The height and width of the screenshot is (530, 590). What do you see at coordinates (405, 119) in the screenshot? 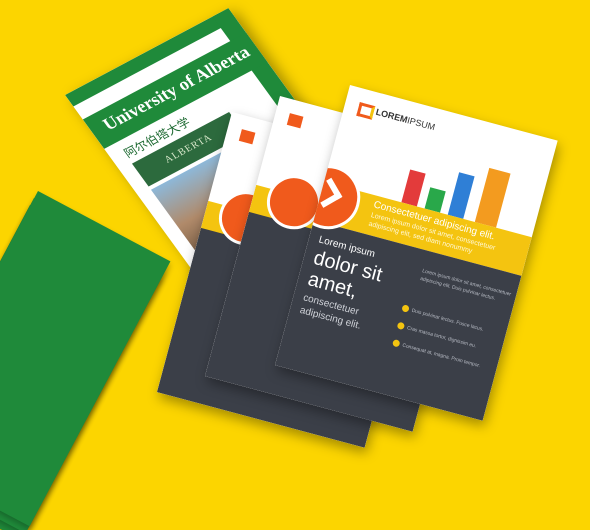
I see `flyer-logo-text: LOREMIPSUM` at bounding box center [405, 119].